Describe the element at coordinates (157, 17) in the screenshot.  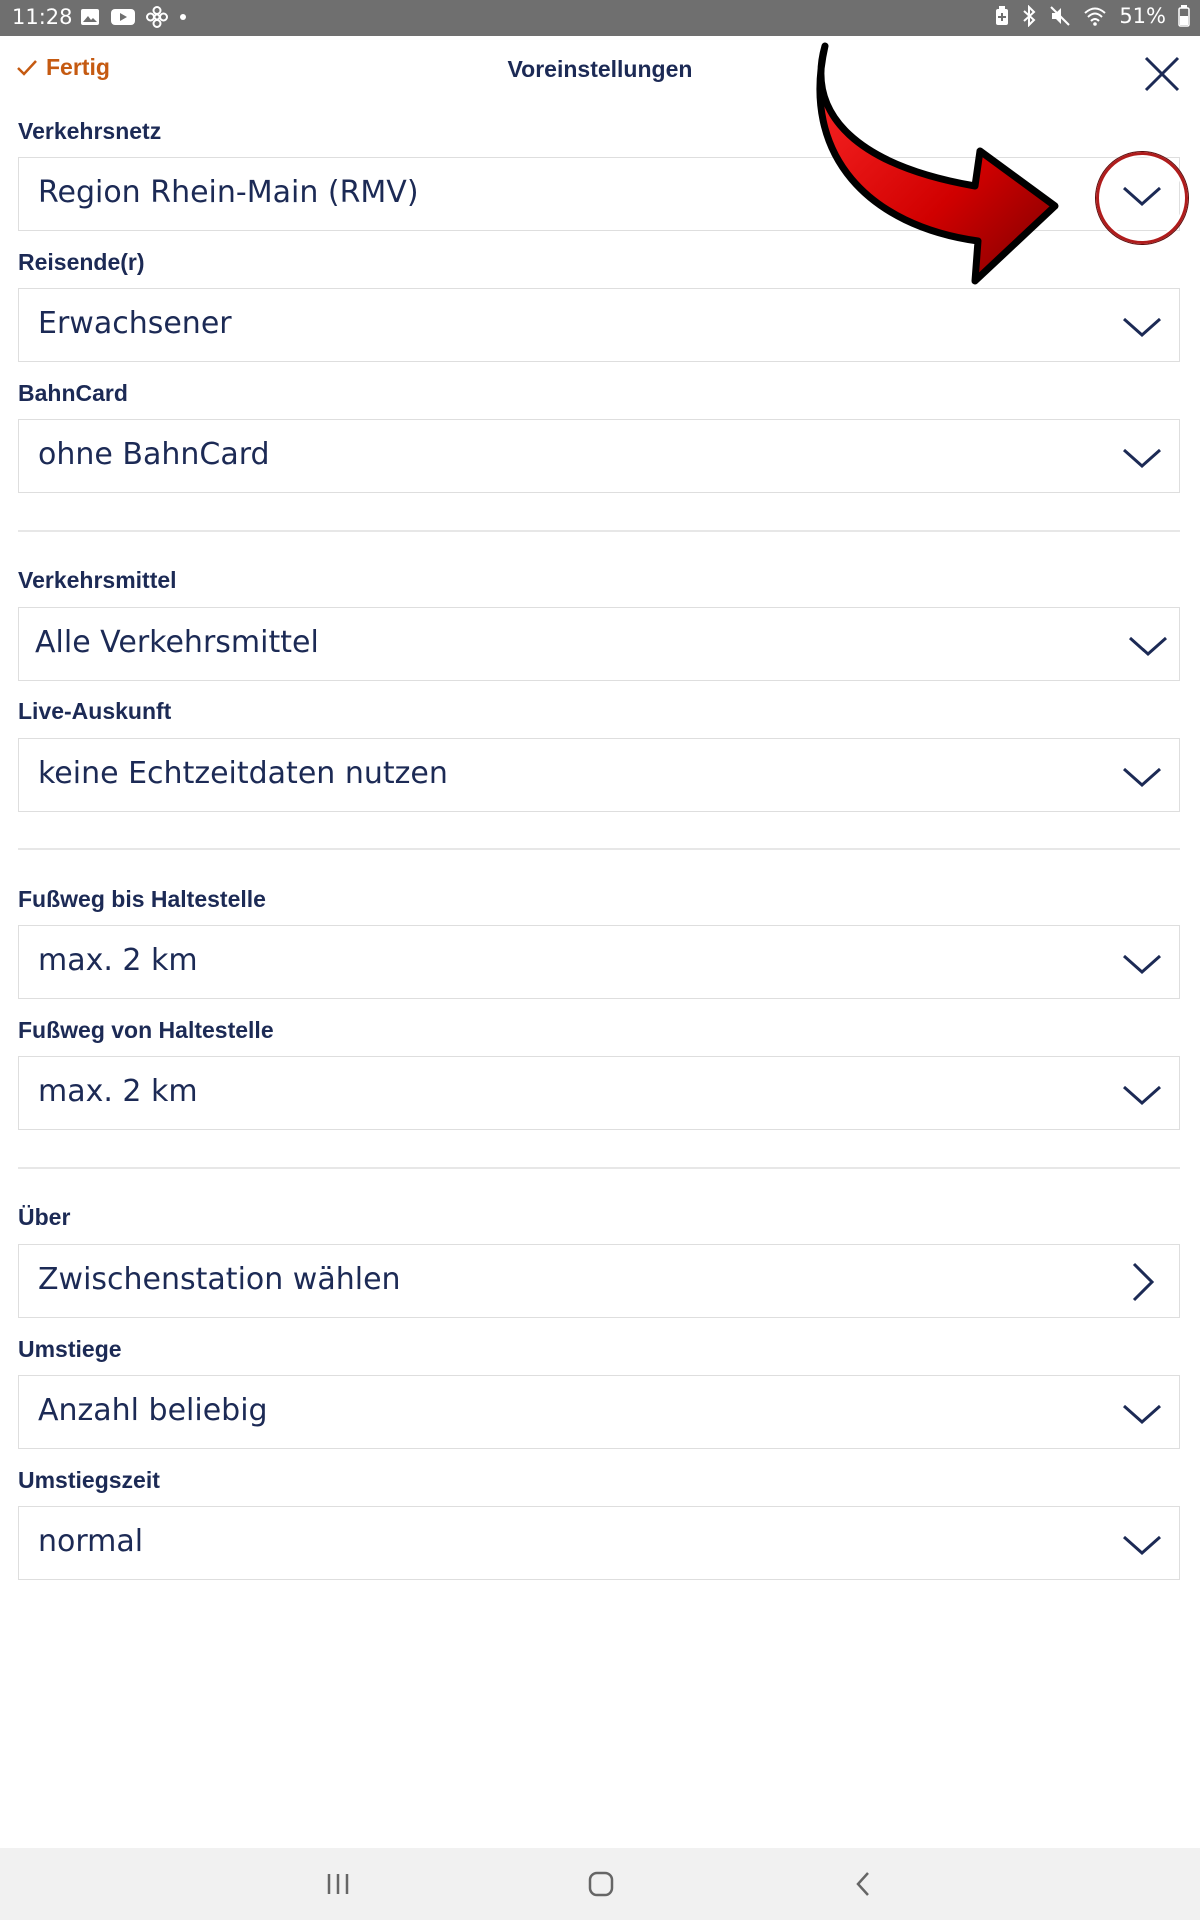
I see `fan-icon` at that location.